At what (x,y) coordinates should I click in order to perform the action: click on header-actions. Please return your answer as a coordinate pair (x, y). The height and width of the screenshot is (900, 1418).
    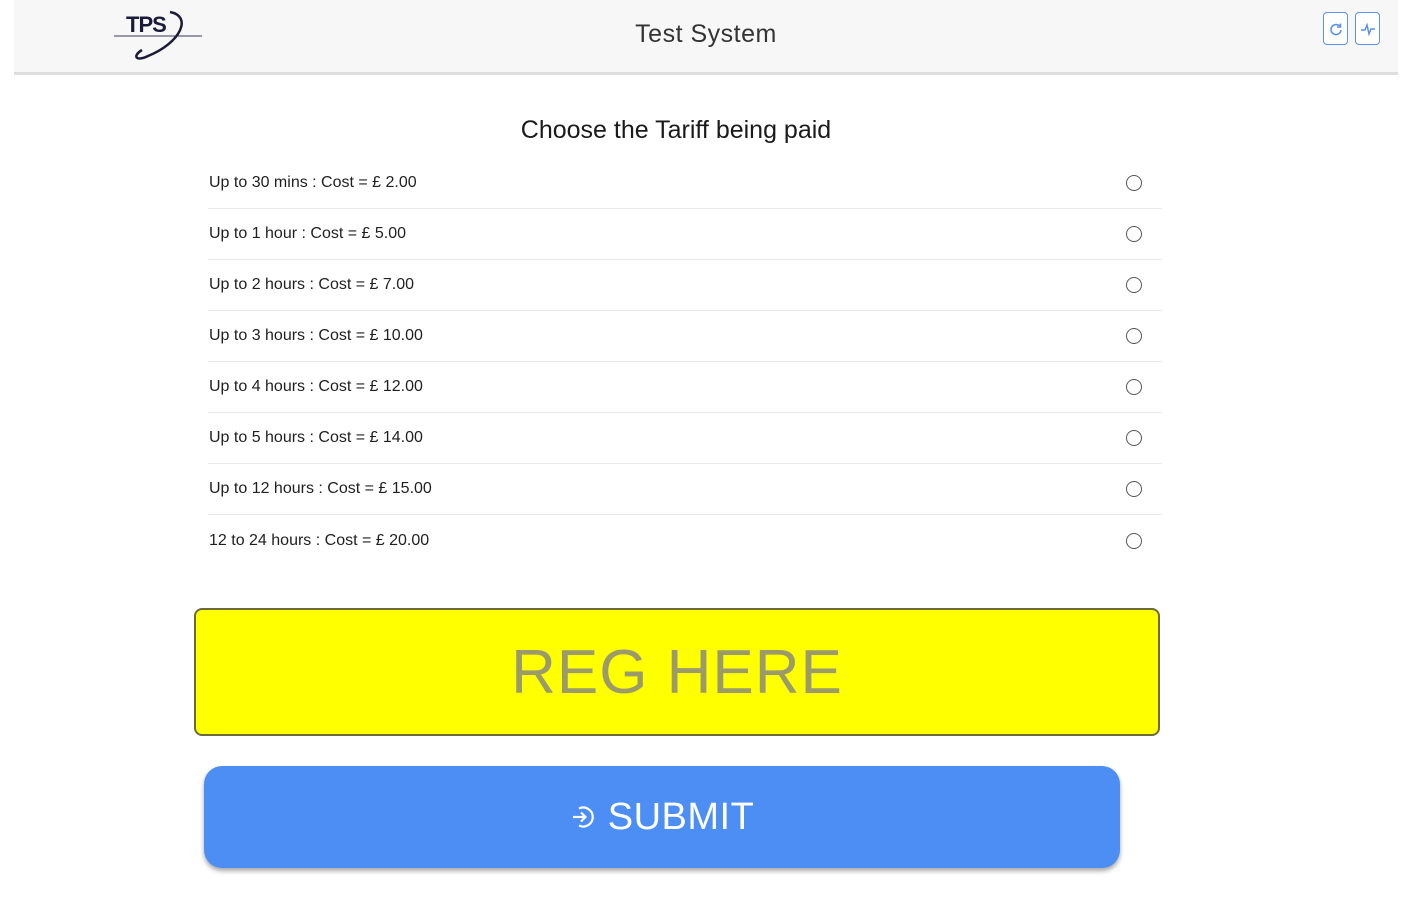
    Looking at the image, I should click on (1351, 28).